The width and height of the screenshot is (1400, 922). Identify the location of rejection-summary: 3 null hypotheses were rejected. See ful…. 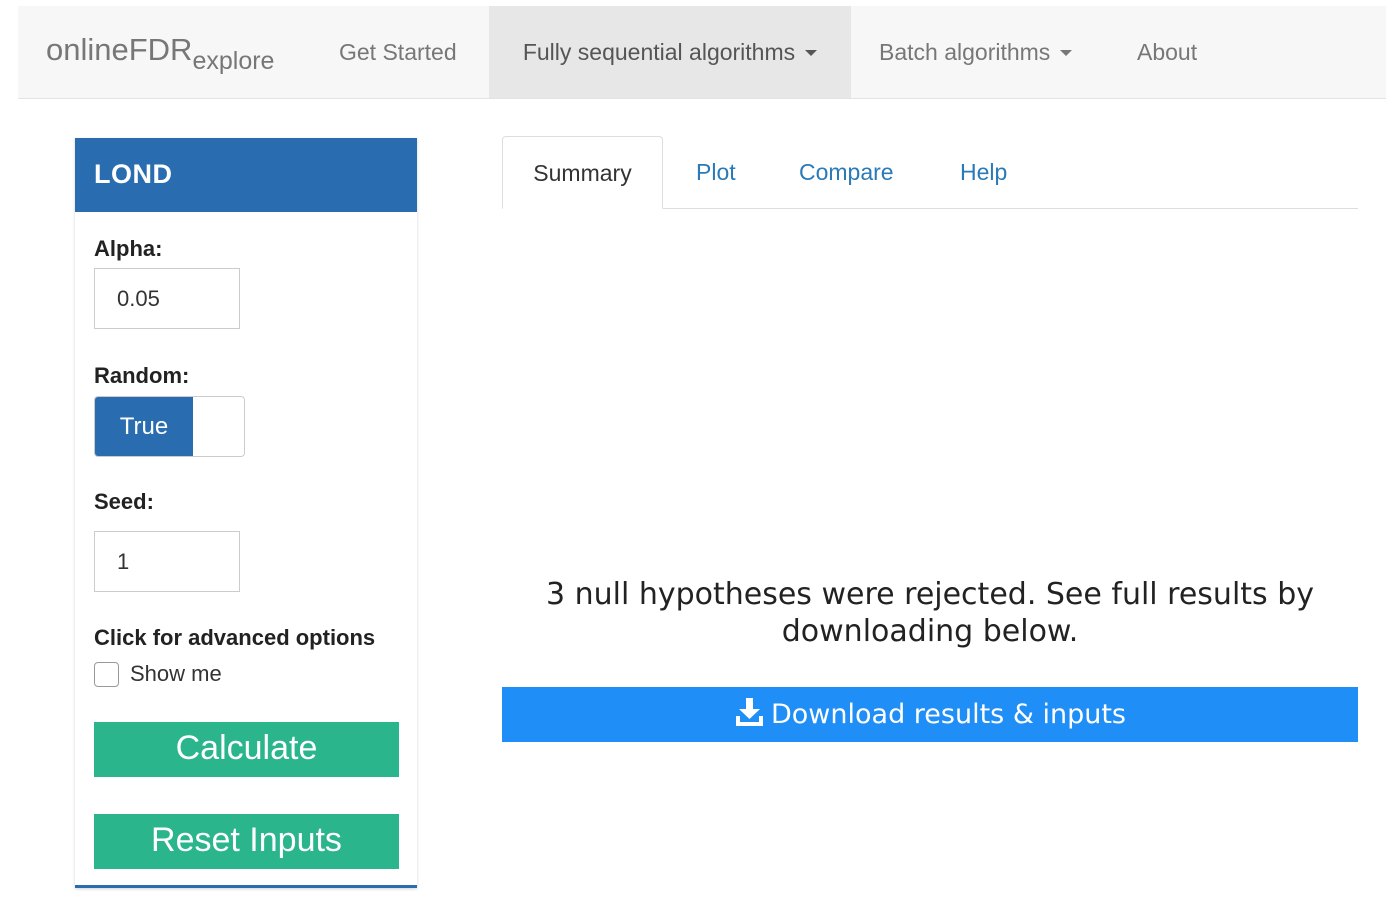
(930, 613).